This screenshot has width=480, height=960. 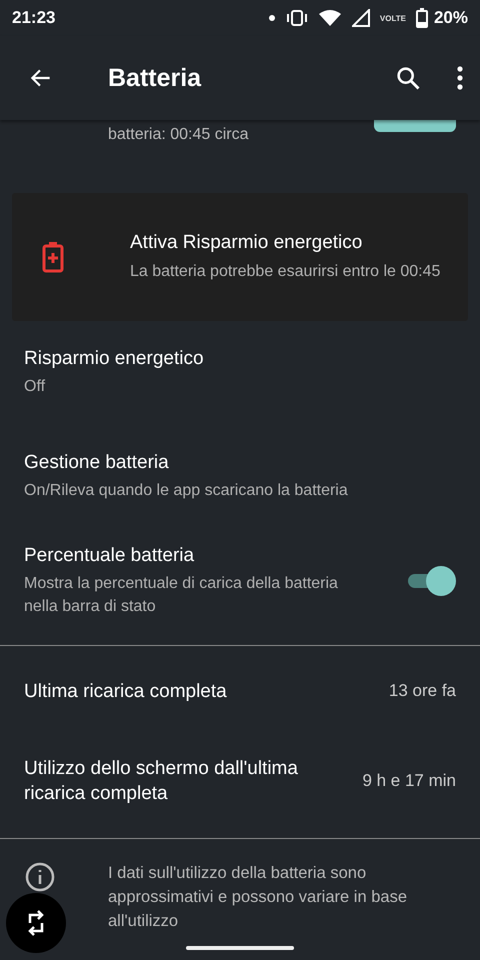 I want to click on setting-title: Gestione batteria, so click(x=97, y=463).